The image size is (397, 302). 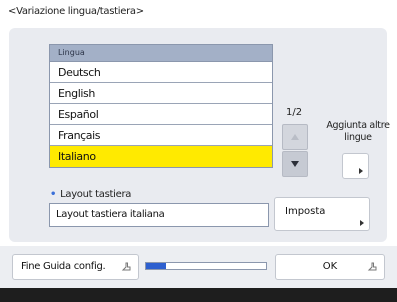 I want to click on keyboard-layout-value: Layout tastiera italiana, so click(x=159, y=215).